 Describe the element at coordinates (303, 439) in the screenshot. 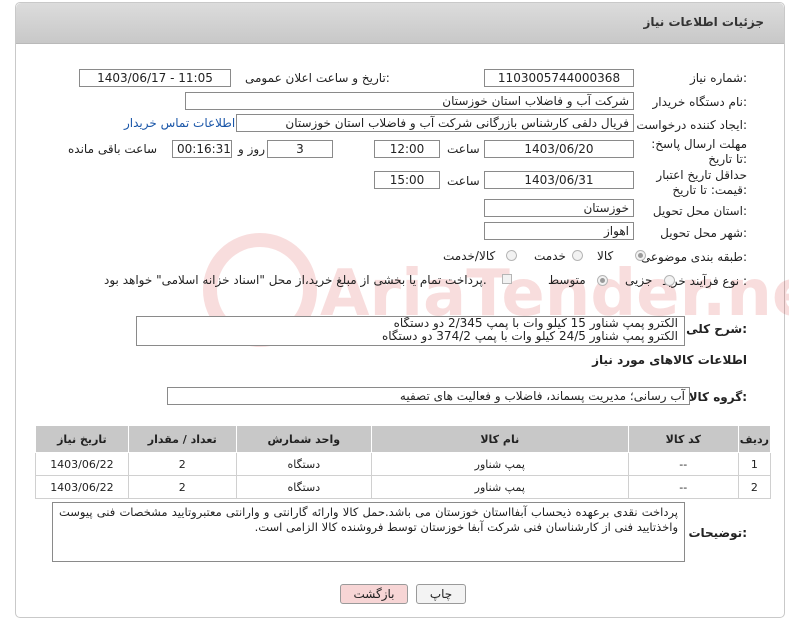

I see `col-unit: واحد شمارش` at that location.